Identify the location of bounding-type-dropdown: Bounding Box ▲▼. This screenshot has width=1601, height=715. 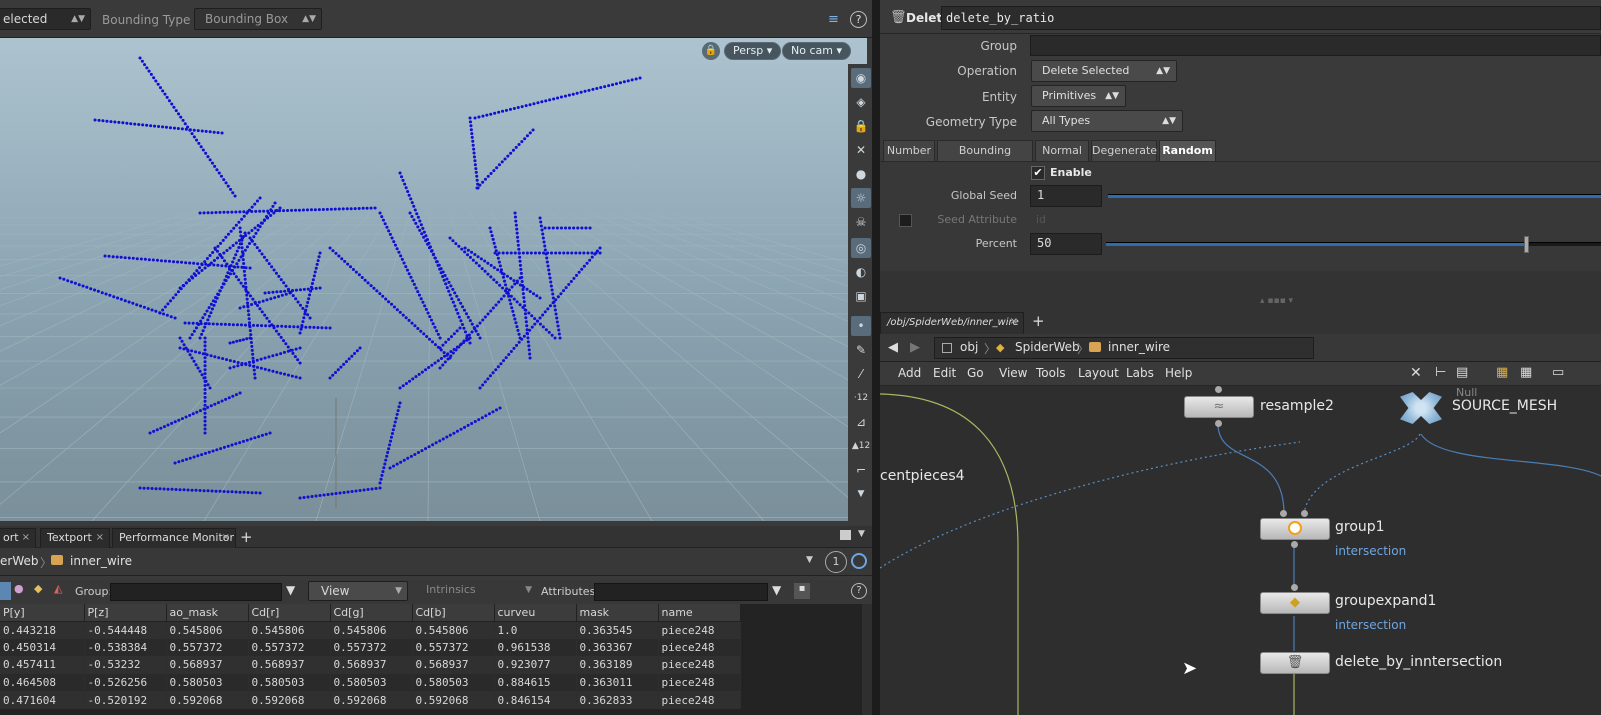
(258, 19).